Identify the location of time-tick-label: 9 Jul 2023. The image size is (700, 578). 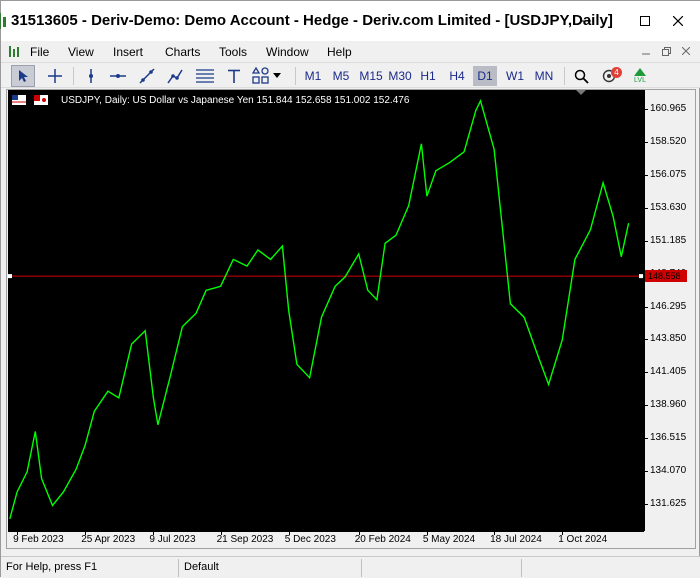
(172, 539).